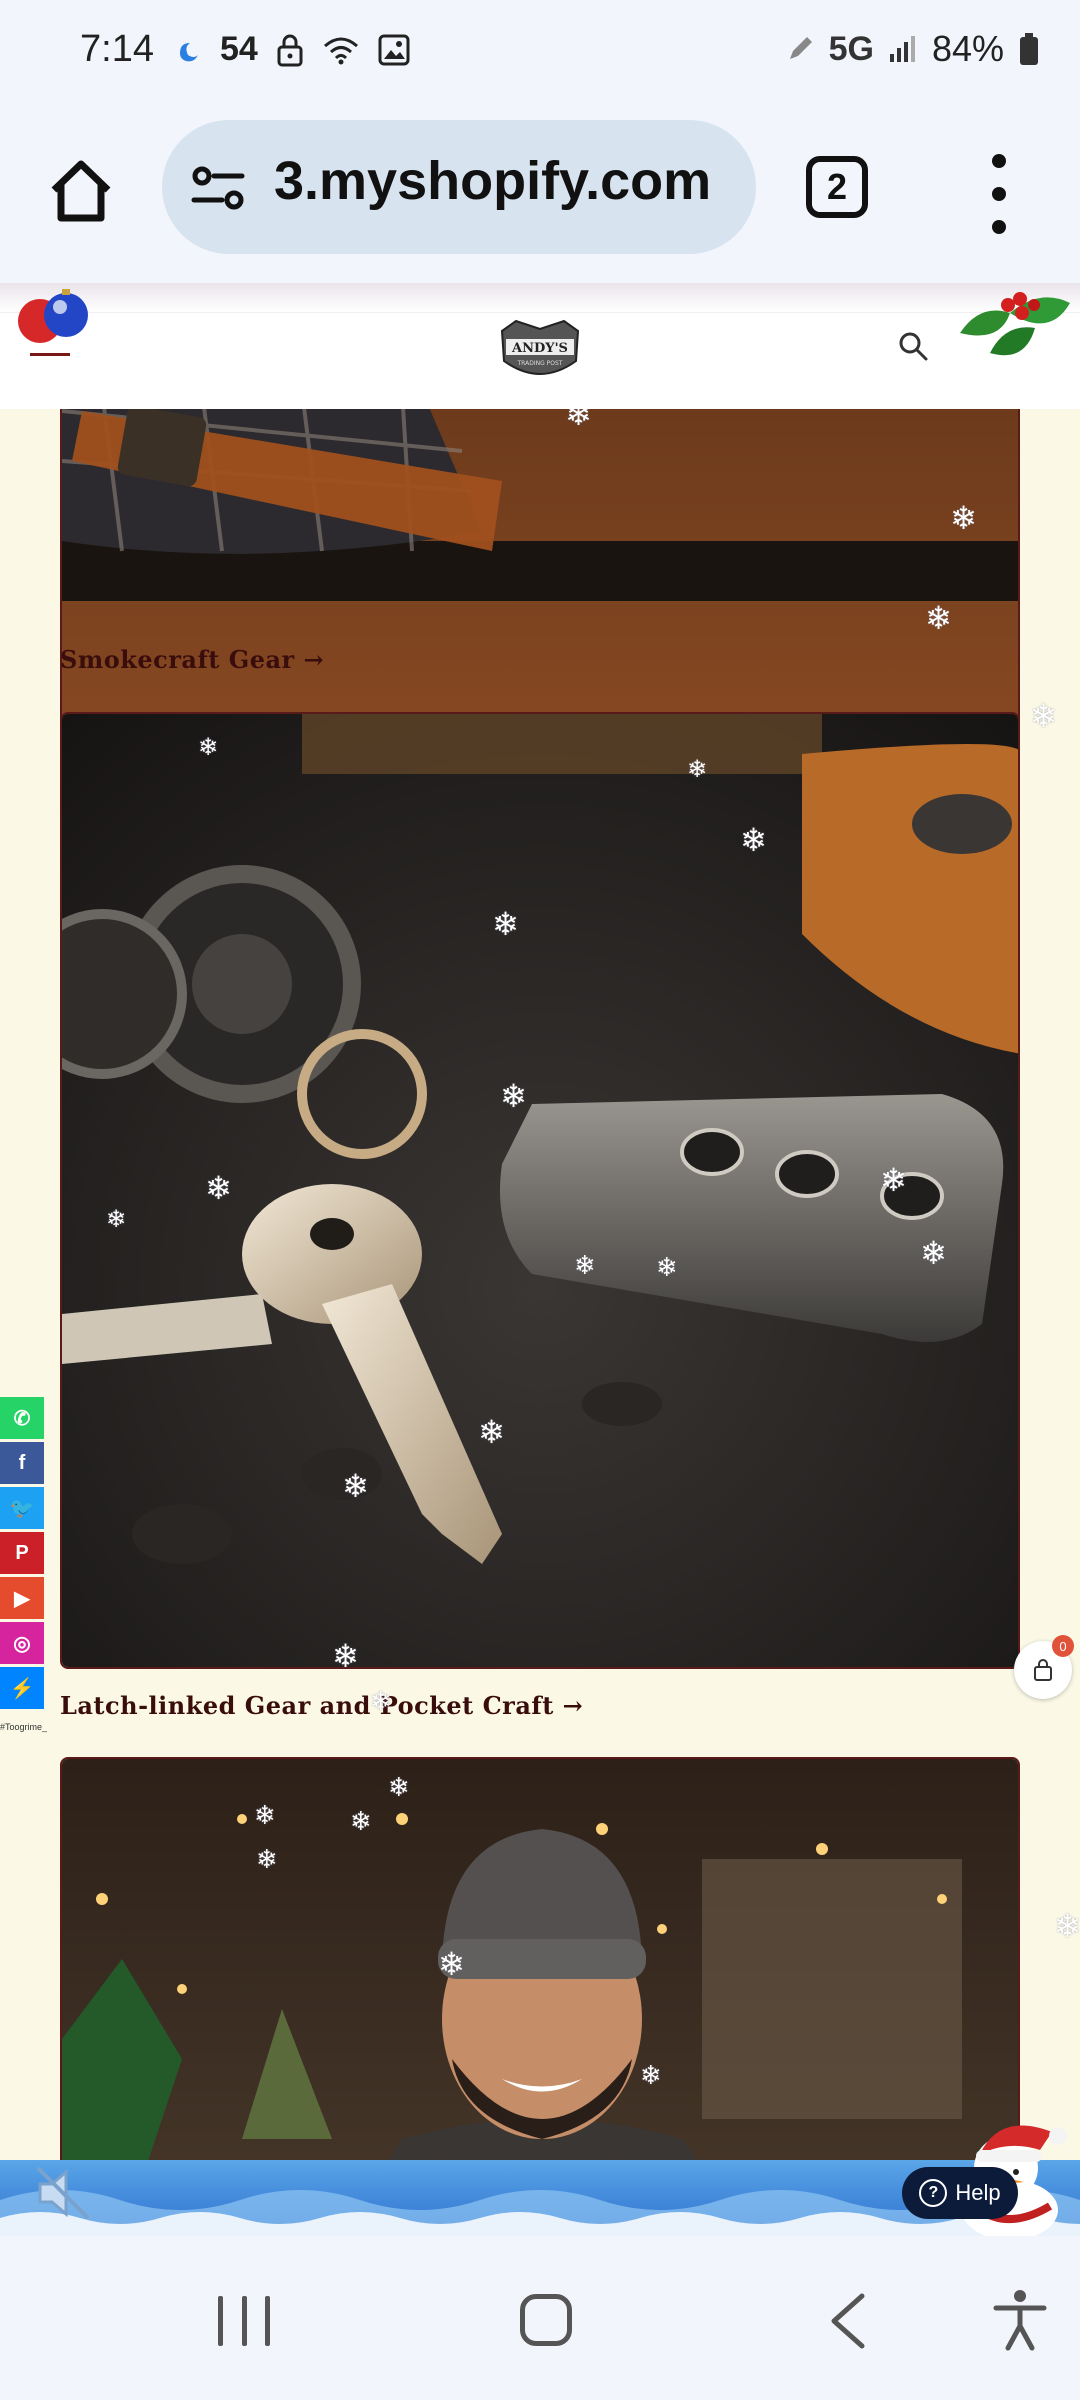 This screenshot has height=2400, width=1080. Describe the element at coordinates (1015, 324) in the screenshot. I see `holly-decoration-icon` at that location.